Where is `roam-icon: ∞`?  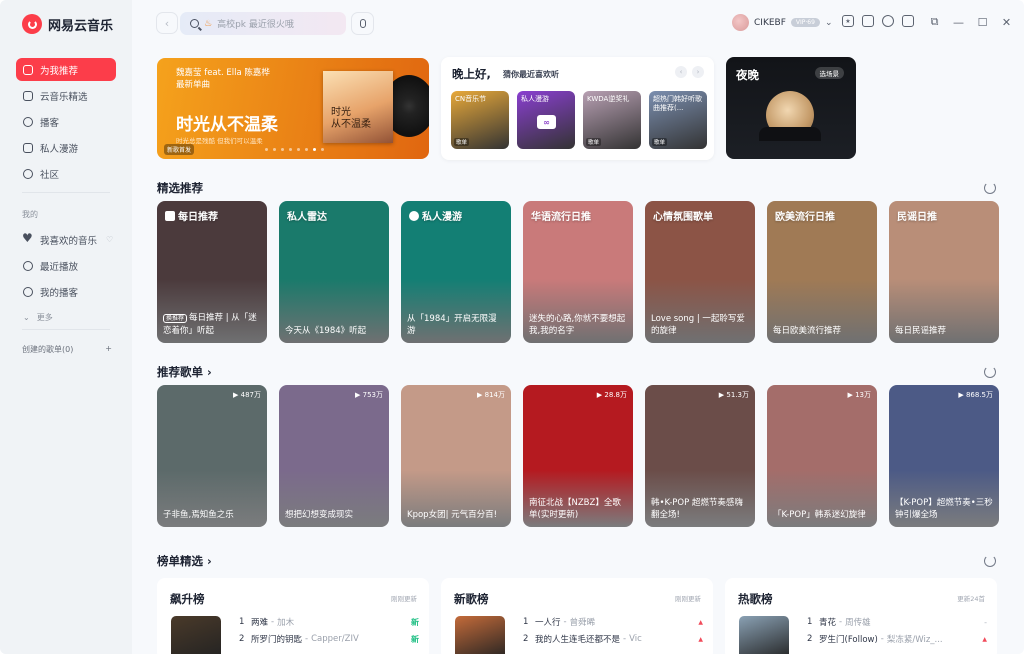
roam-icon: ∞ is located at coordinates (546, 122).